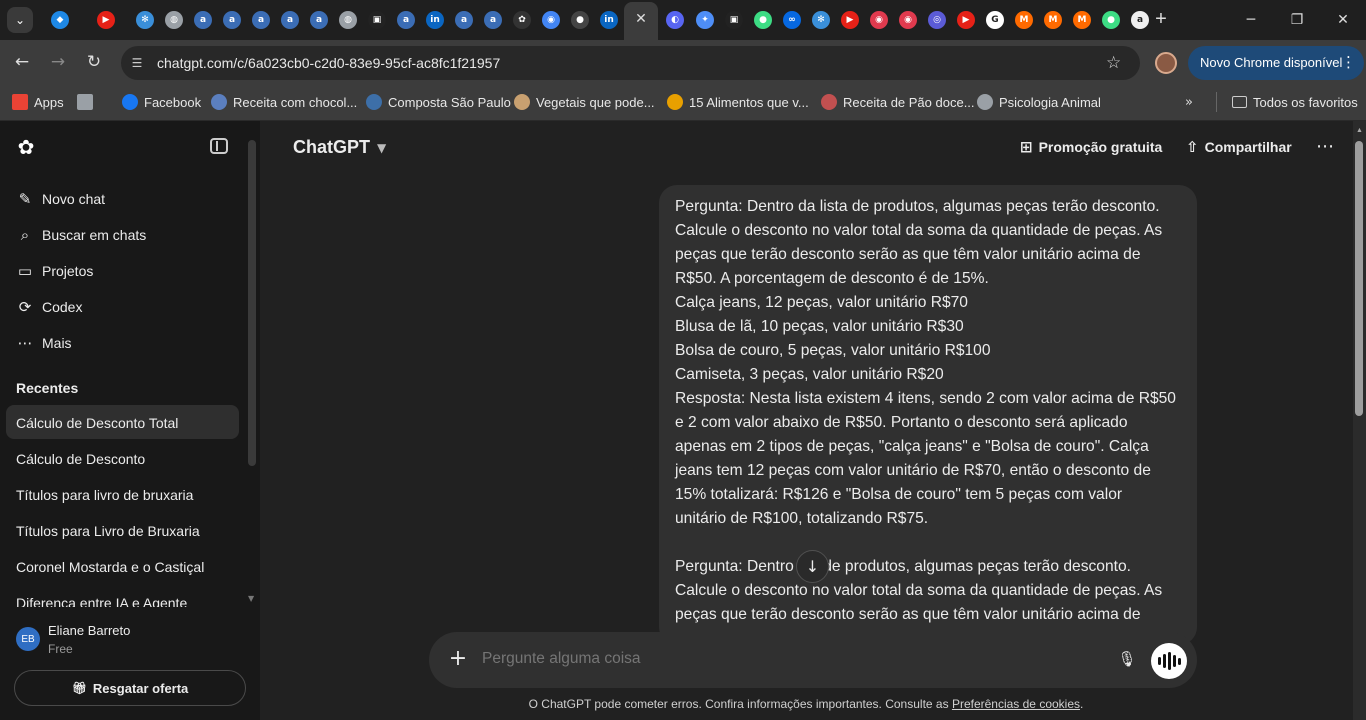 This screenshot has height=720, width=1366. I want to click on circle-icon: ◎, so click(937, 20).